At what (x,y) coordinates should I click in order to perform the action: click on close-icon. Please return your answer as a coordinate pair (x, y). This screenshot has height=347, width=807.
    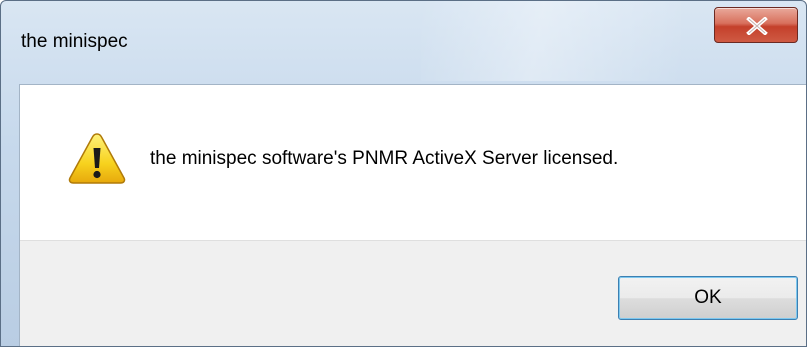
    Looking at the image, I should click on (757, 26).